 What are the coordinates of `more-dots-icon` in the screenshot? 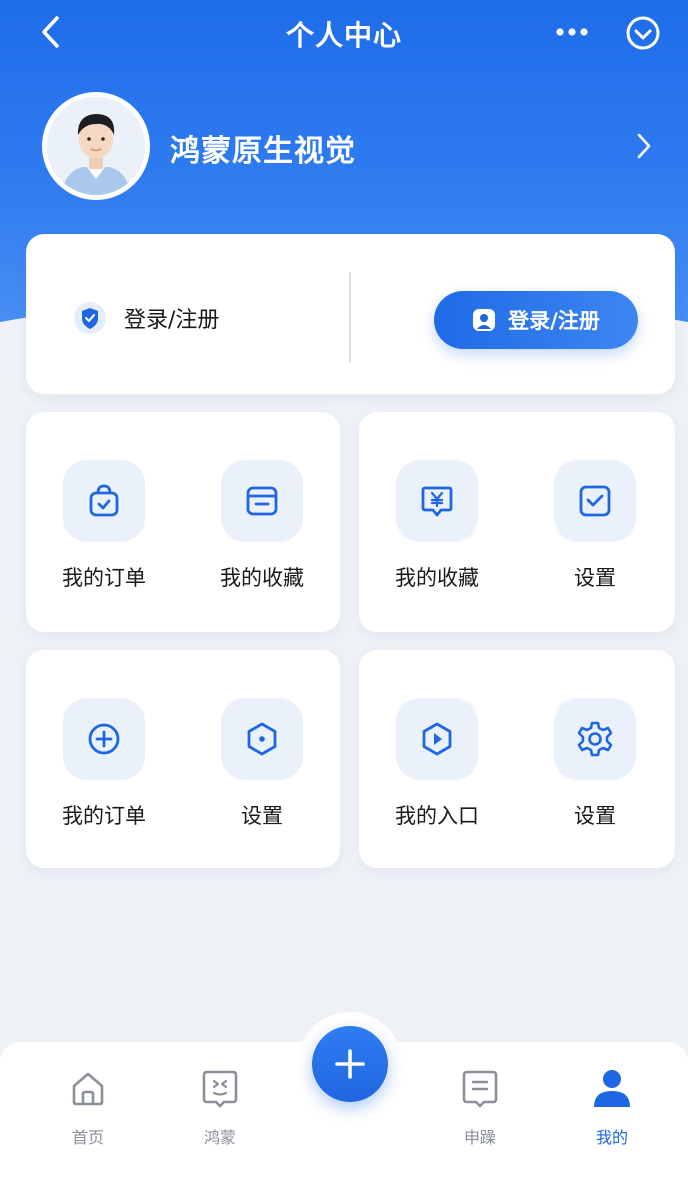 It's located at (572, 32).